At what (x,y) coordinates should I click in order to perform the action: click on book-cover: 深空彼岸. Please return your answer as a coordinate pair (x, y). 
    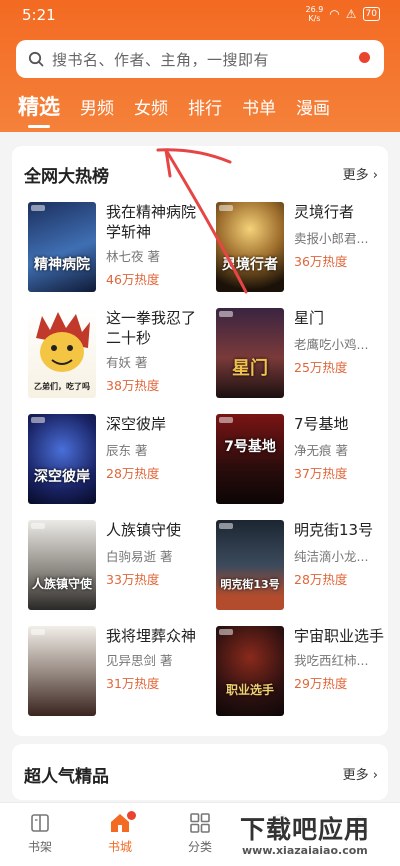
    Looking at the image, I should click on (62, 459).